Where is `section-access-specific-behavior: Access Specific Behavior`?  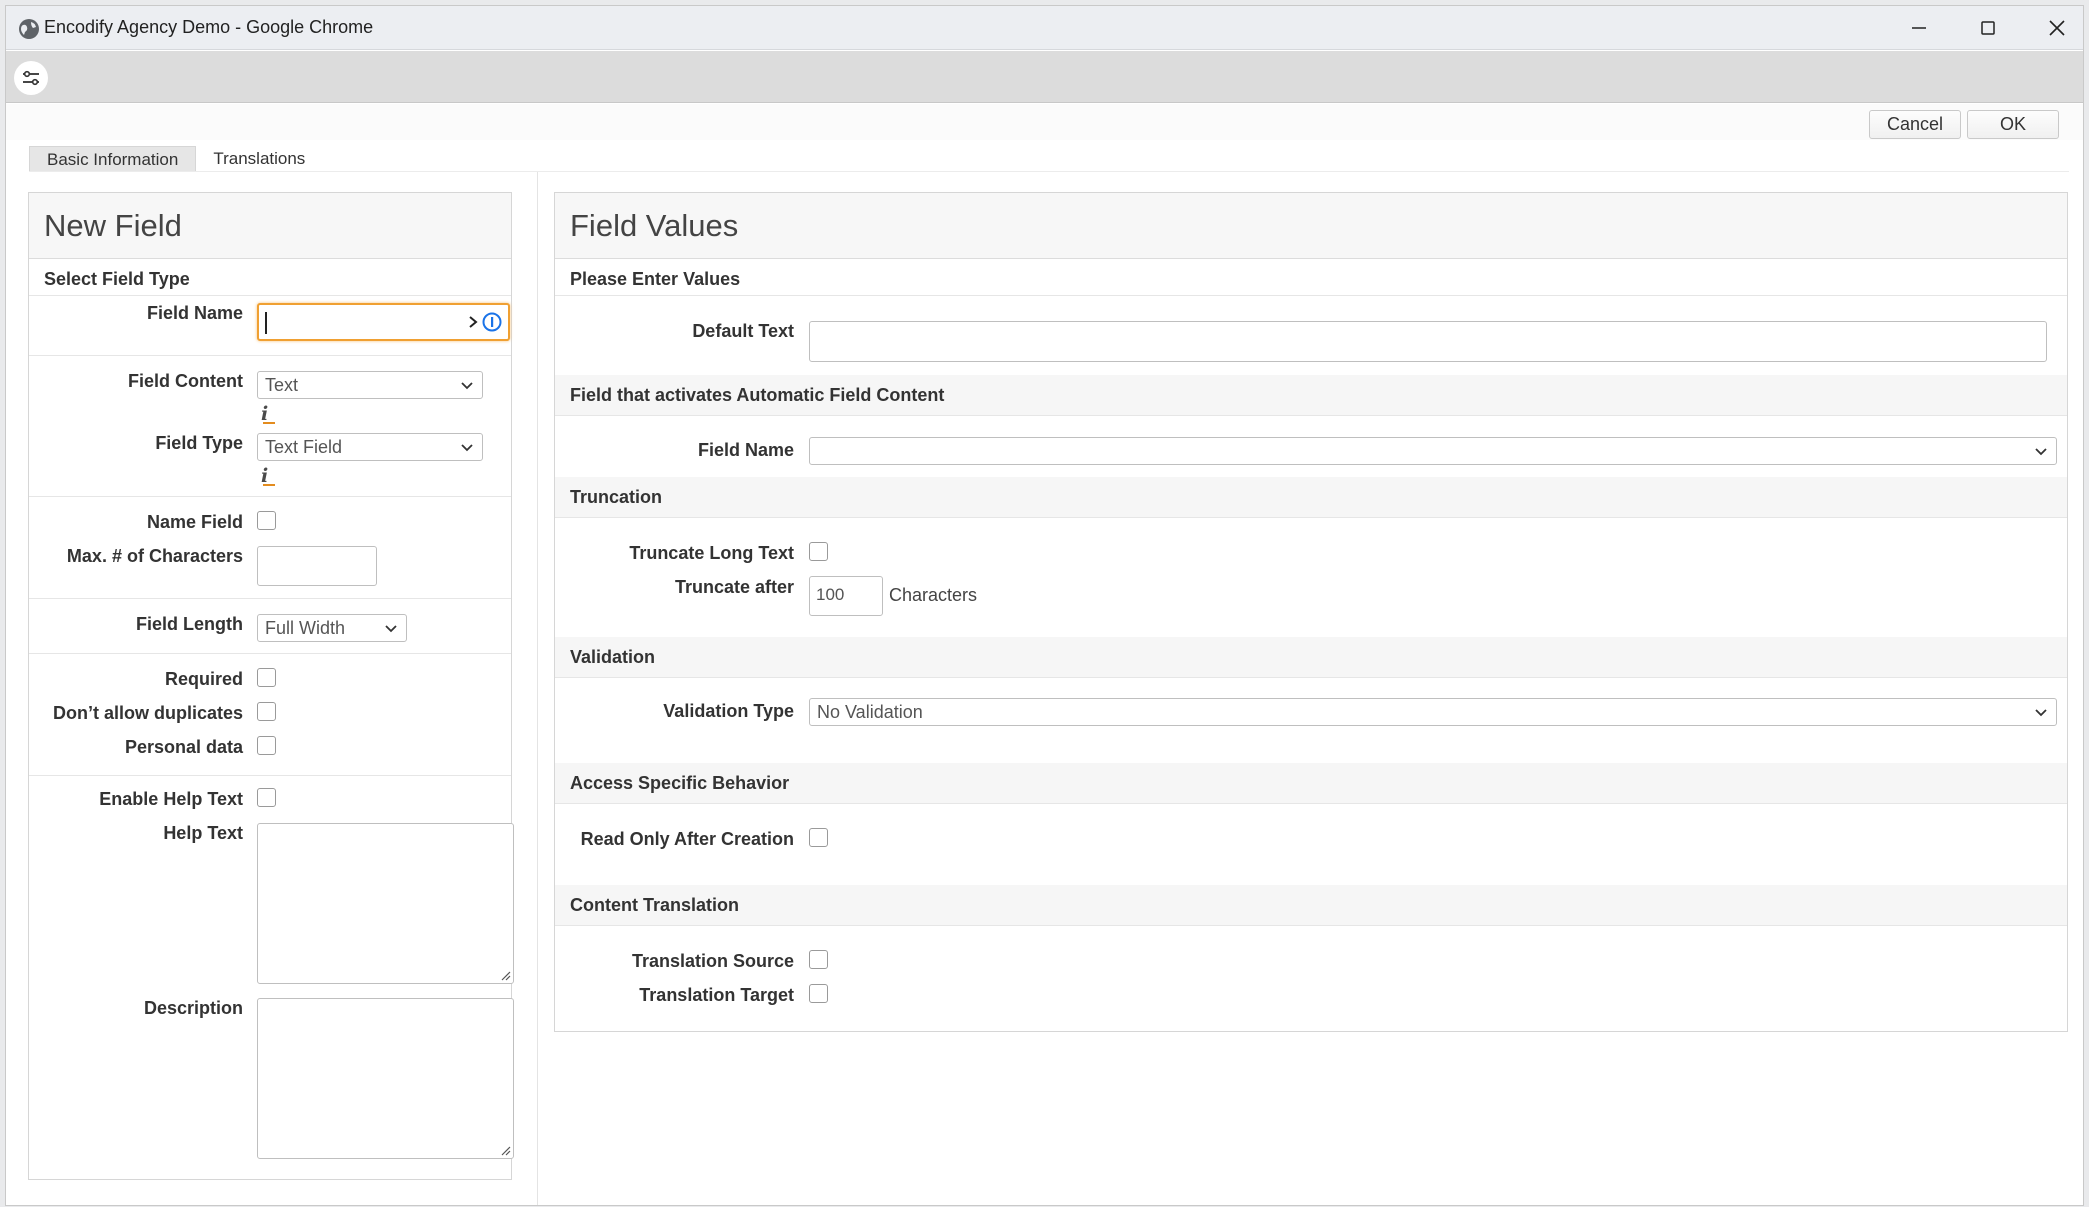 section-access-specific-behavior: Access Specific Behavior is located at coordinates (680, 783).